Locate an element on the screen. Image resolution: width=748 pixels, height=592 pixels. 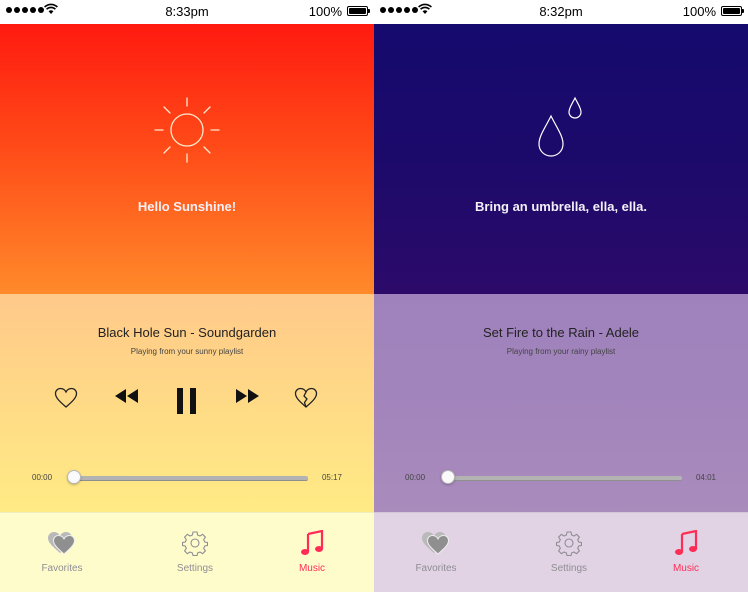
raindrops-icon is located at coordinates (560, 126).